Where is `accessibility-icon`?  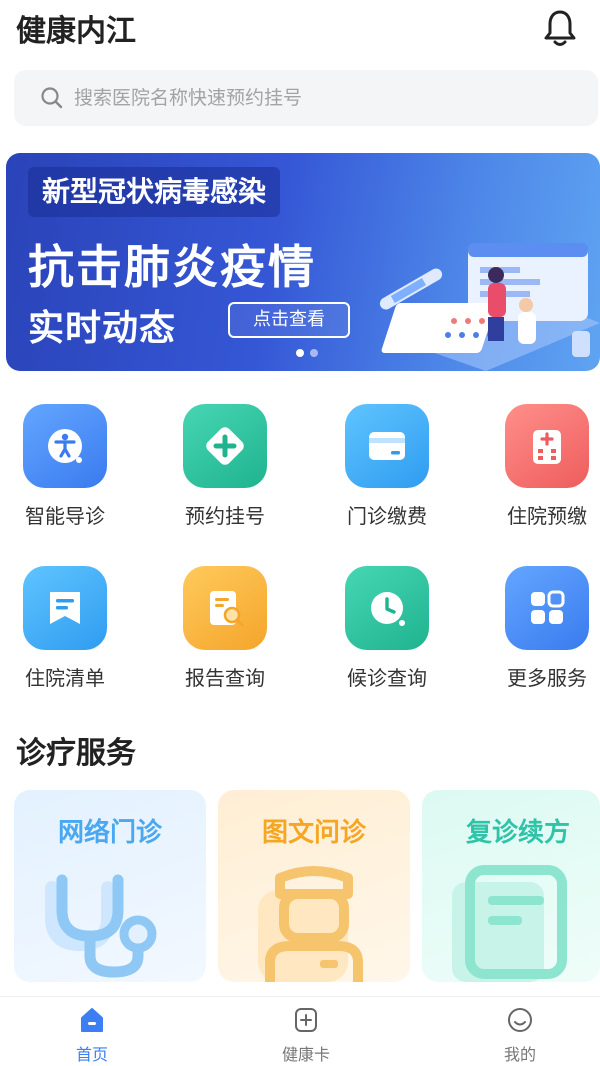 accessibility-icon is located at coordinates (65, 446).